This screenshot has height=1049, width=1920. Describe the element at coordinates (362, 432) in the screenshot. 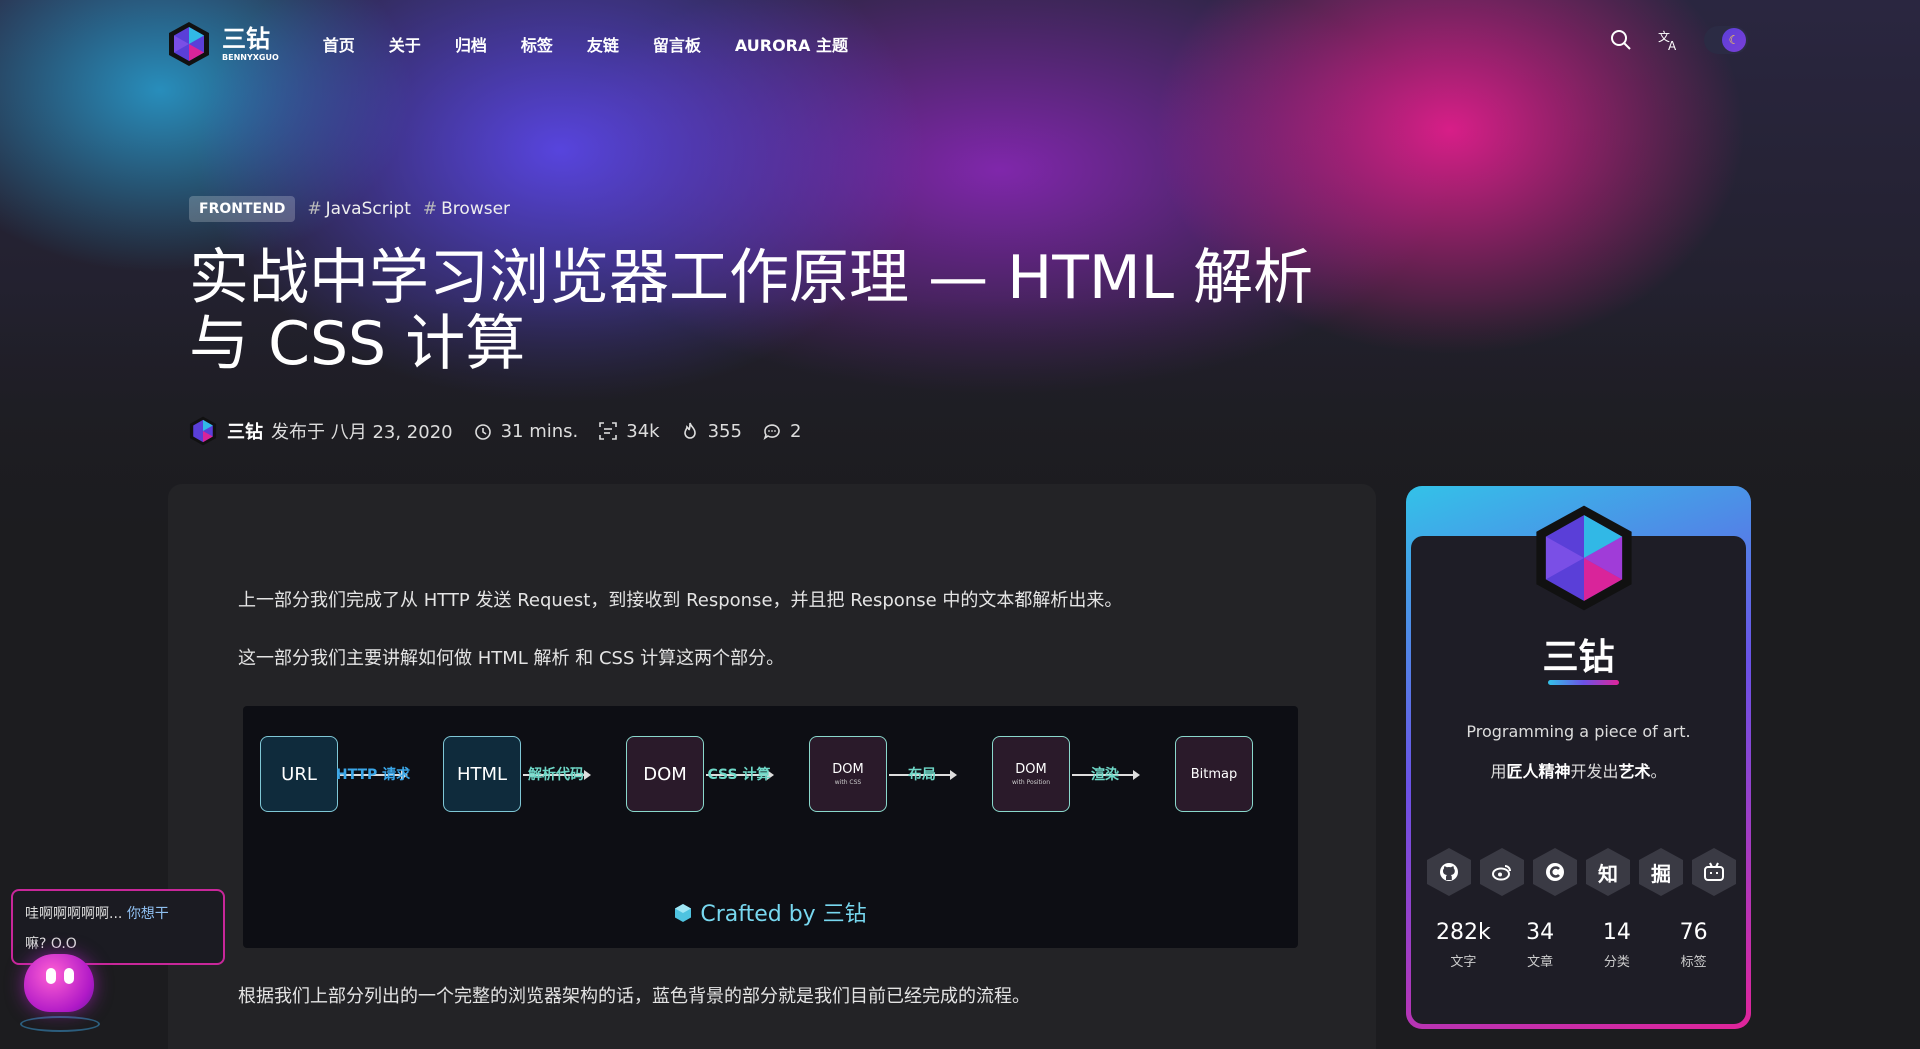

I see `publish-date: 发布于 八月 23, 2020` at that location.